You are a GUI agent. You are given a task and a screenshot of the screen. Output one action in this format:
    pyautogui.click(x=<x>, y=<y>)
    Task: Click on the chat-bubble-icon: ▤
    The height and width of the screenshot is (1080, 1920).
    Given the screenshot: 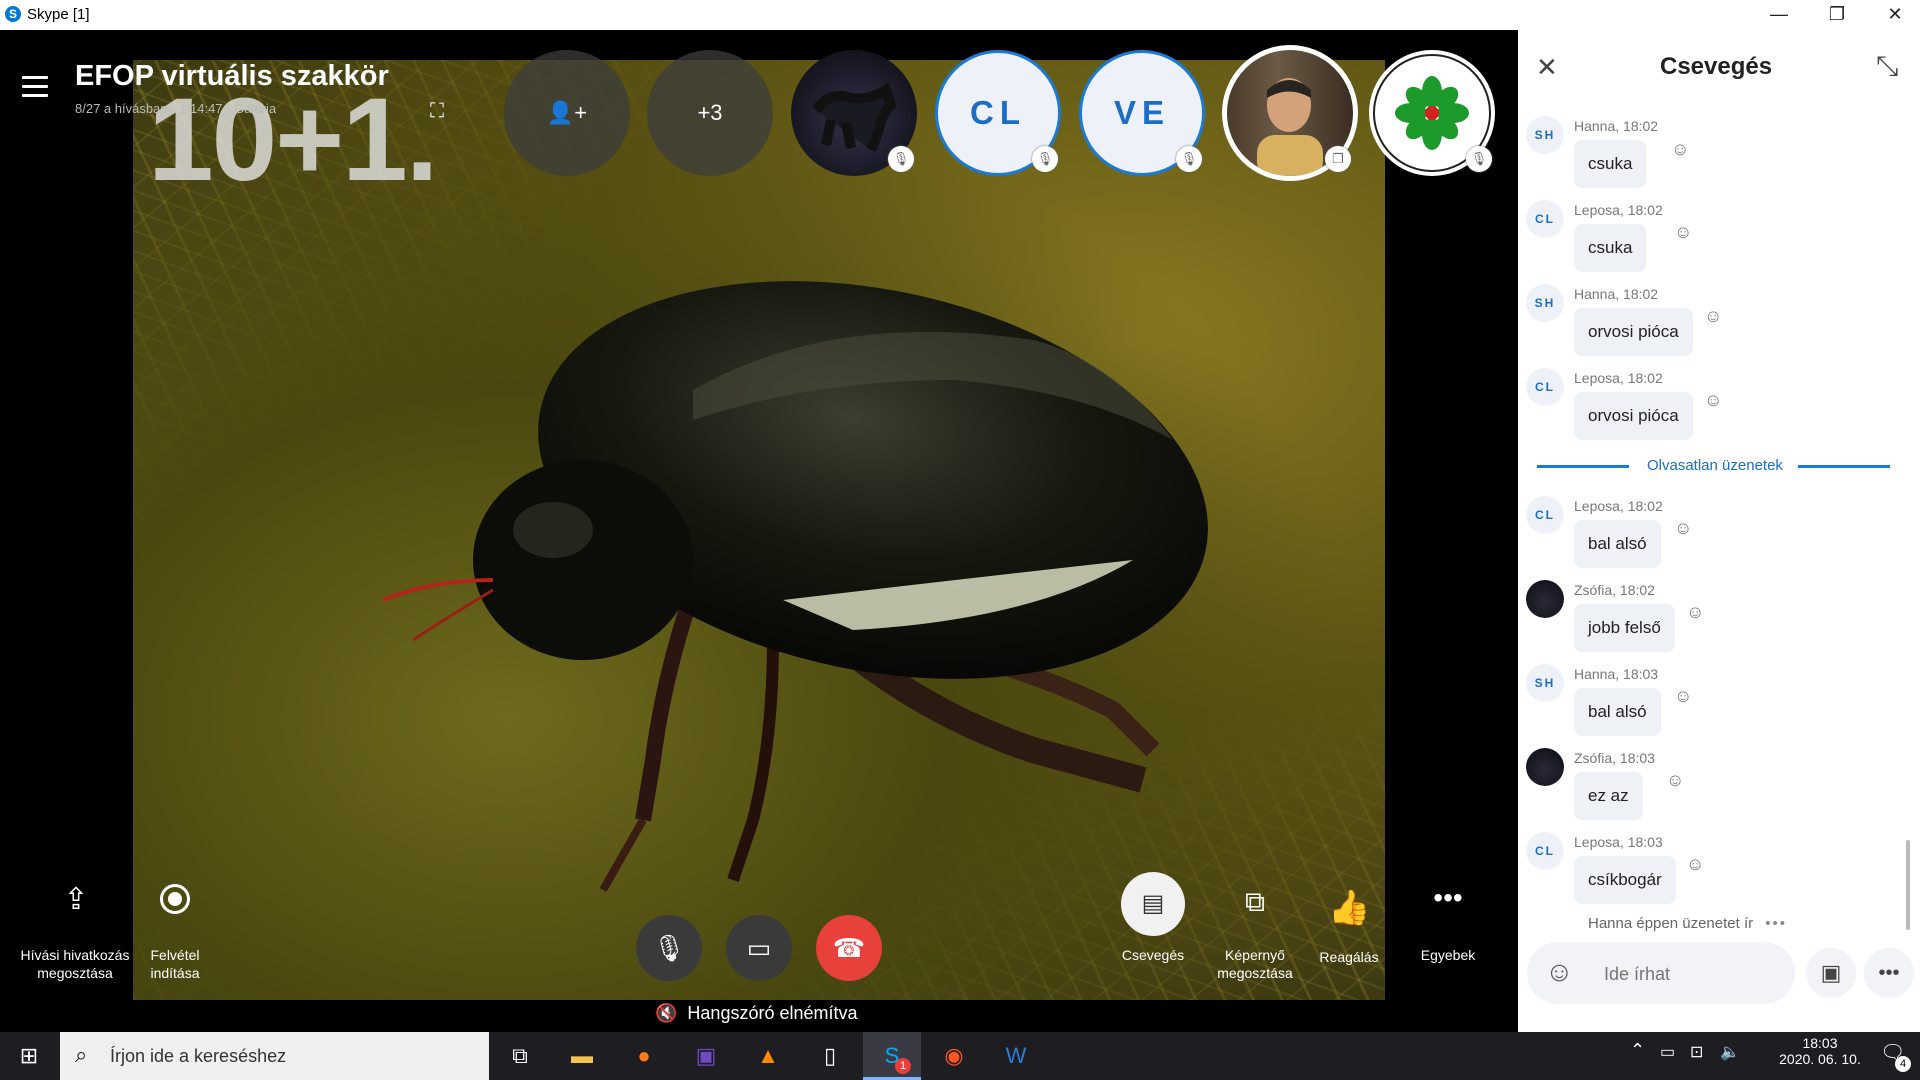 What is the action you would take?
    pyautogui.click(x=1153, y=903)
    